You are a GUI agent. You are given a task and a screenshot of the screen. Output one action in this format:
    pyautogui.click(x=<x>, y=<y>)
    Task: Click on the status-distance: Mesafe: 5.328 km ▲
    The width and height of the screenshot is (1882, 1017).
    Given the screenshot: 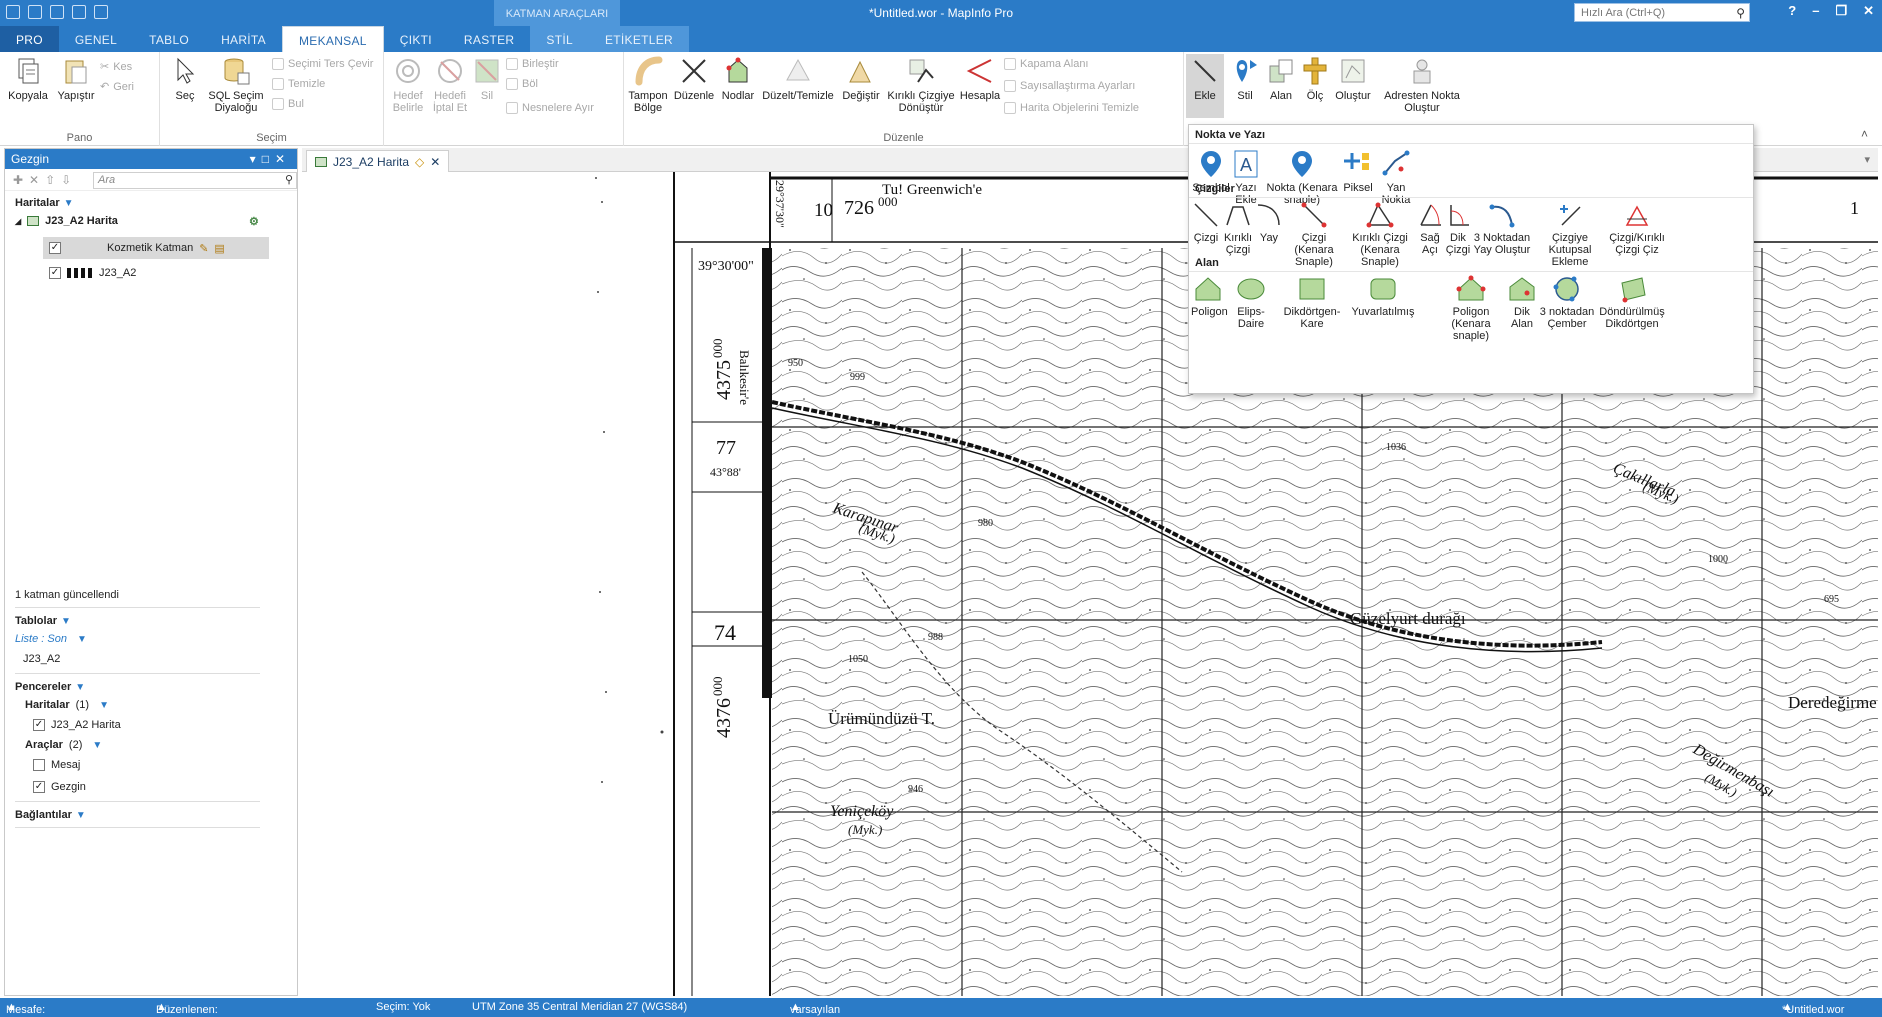 What is the action you would take?
    pyautogui.click(x=25, y=1009)
    